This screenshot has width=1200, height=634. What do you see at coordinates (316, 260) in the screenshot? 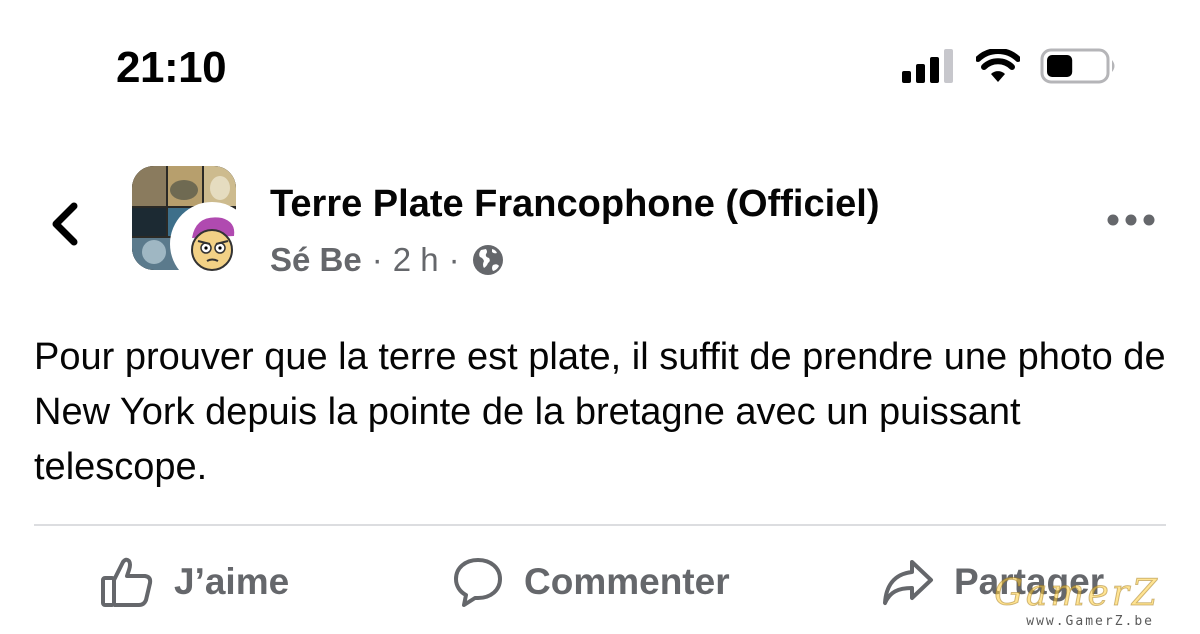
I see `post-author: Sé Be` at bounding box center [316, 260].